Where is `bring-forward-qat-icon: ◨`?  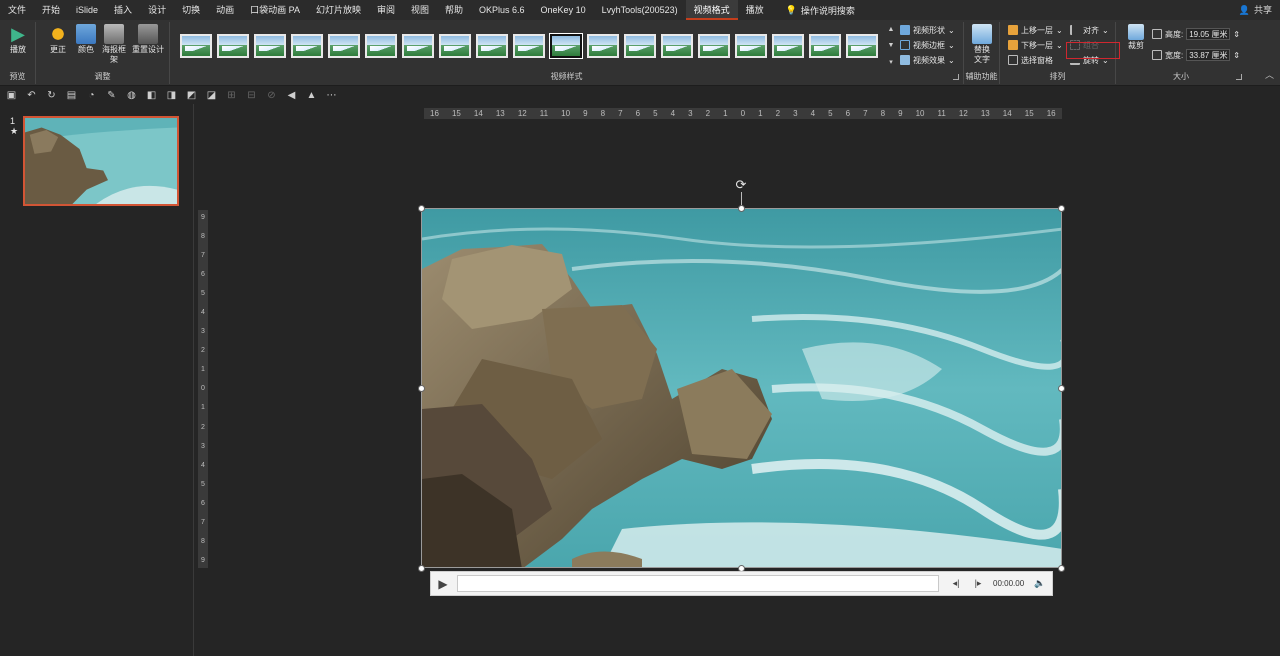
bring-forward-qat-icon: ◨ is located at coordinates (171, 95).